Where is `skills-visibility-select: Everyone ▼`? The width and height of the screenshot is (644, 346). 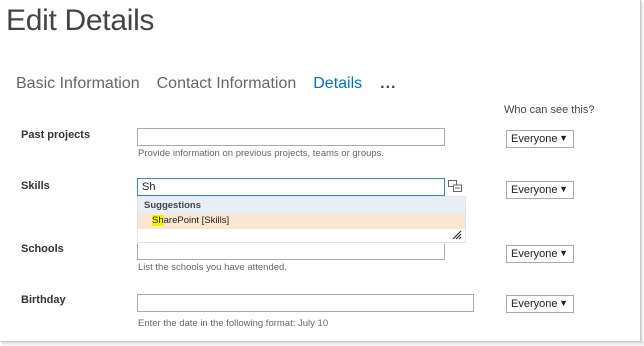
skills-visibility-select: Everyone ▼ is located at coordinates (540, 190).